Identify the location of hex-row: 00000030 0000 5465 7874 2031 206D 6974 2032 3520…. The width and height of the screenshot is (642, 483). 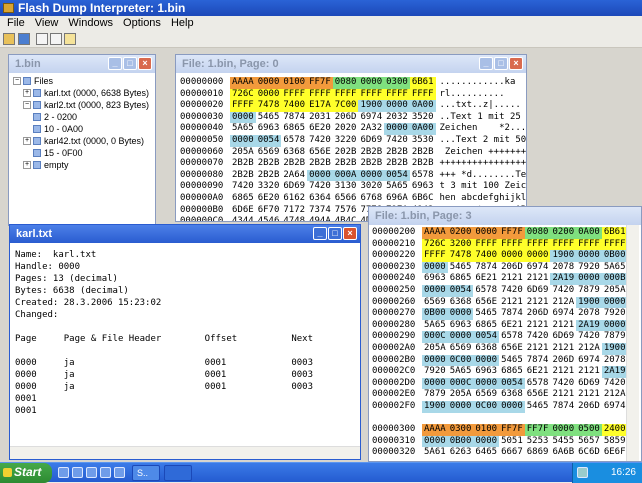
(353, 117).